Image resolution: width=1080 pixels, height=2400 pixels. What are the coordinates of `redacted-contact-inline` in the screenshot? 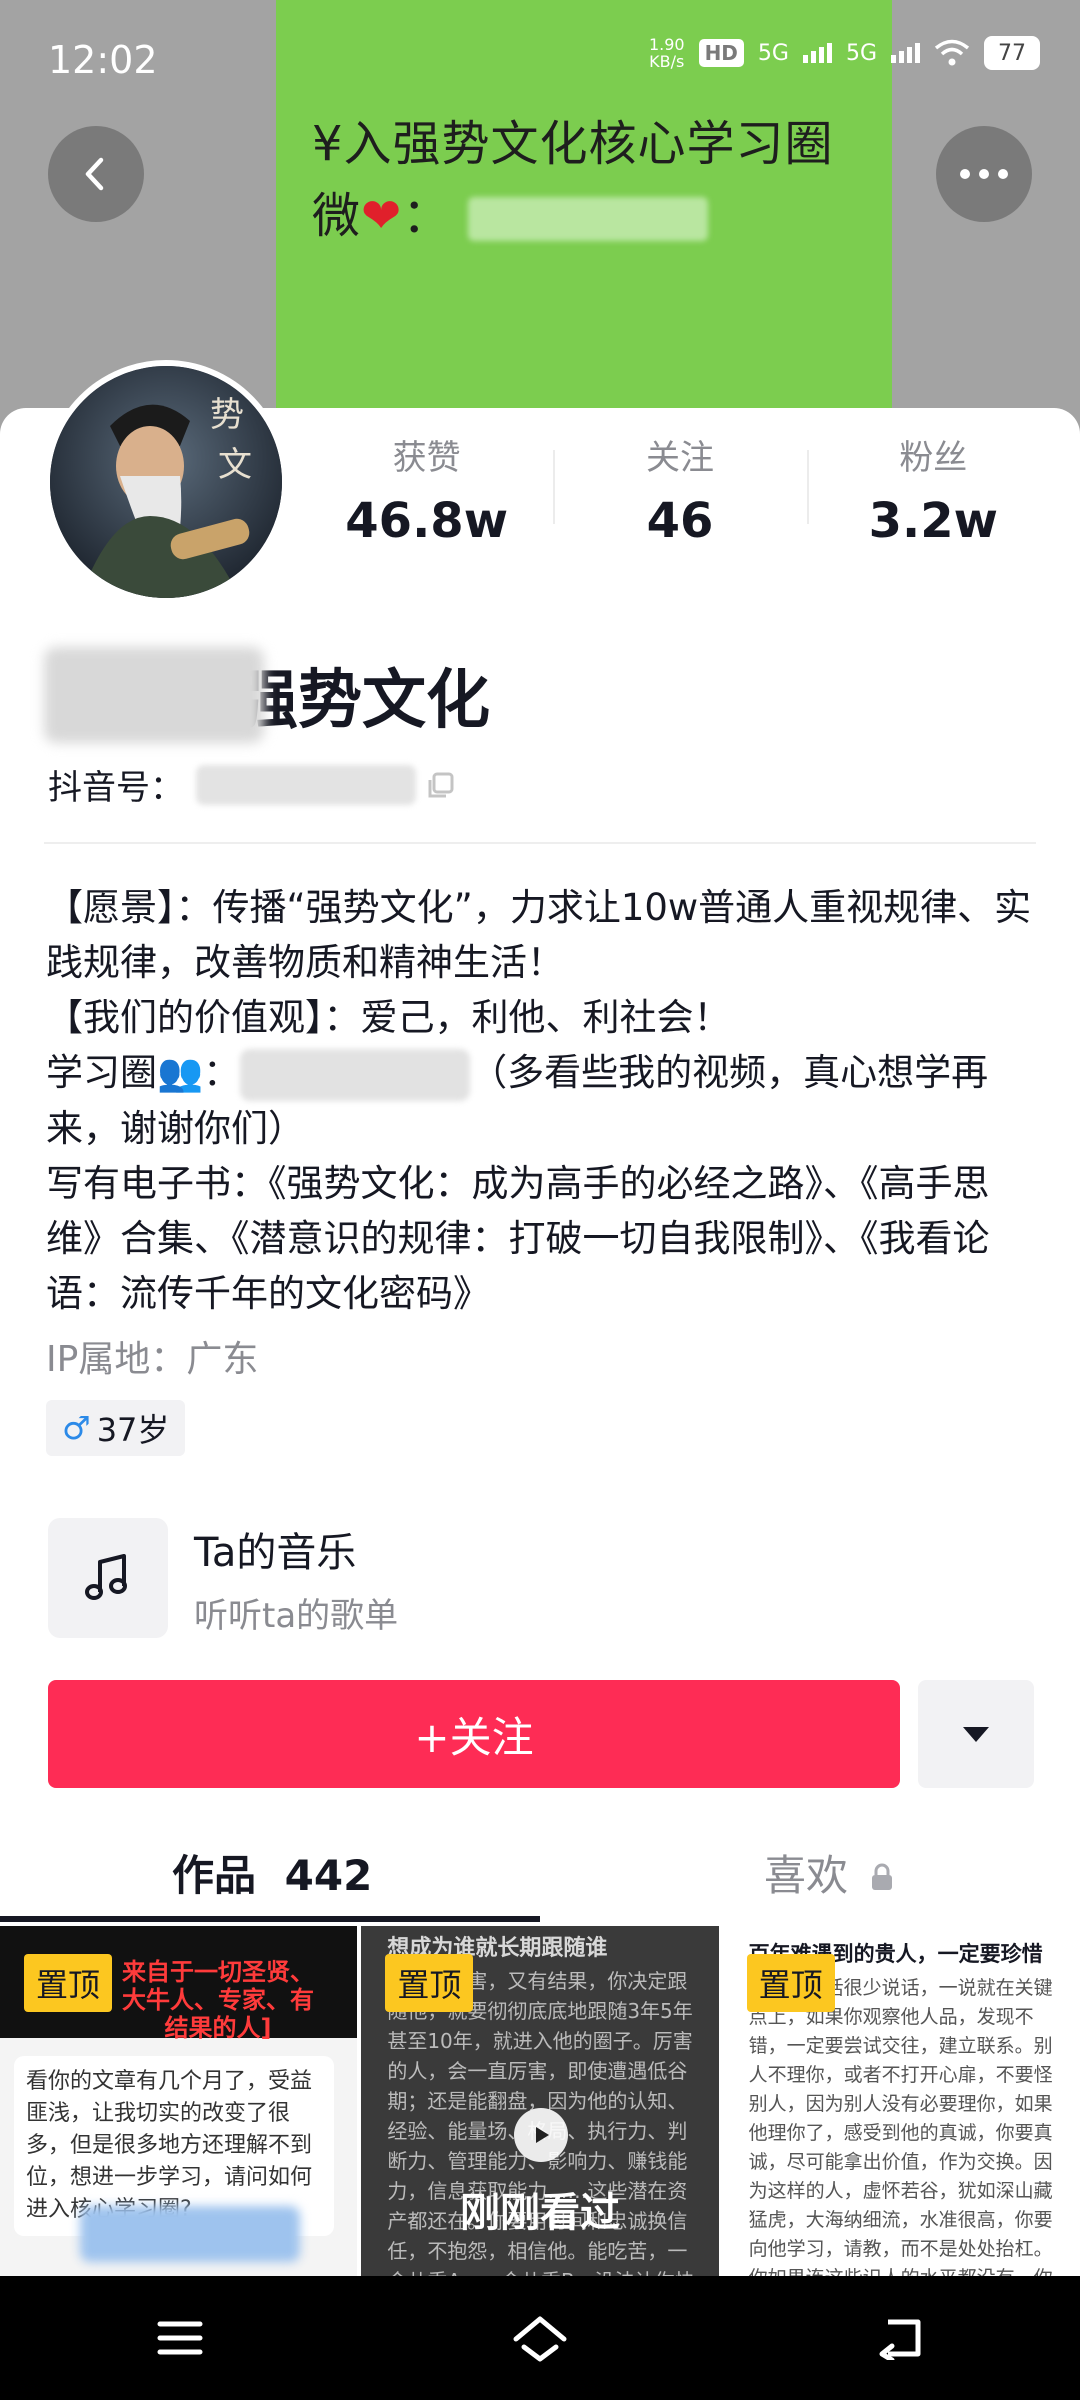 It's located at (355, 1074).